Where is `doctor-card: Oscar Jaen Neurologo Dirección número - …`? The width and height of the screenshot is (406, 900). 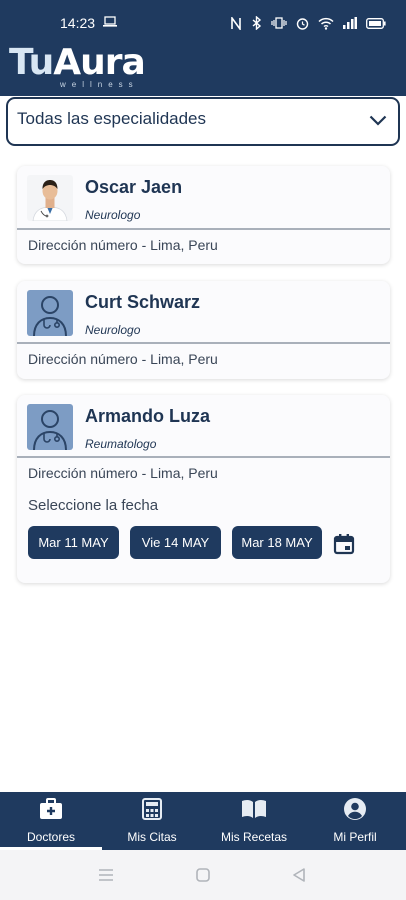 doctor-card: Oscar Jaen Neurologo Dirección número - … is located at coordinates (203, 215).